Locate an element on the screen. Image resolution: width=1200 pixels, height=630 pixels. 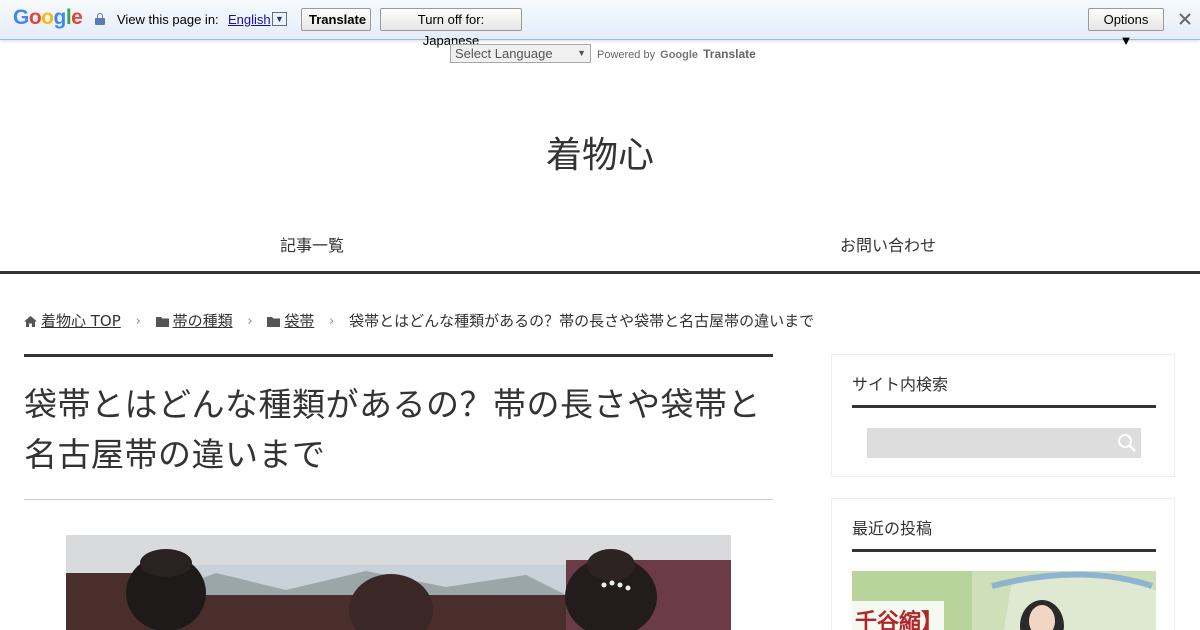
view-page-label: View this page in: is located at coordinates (168, 19).